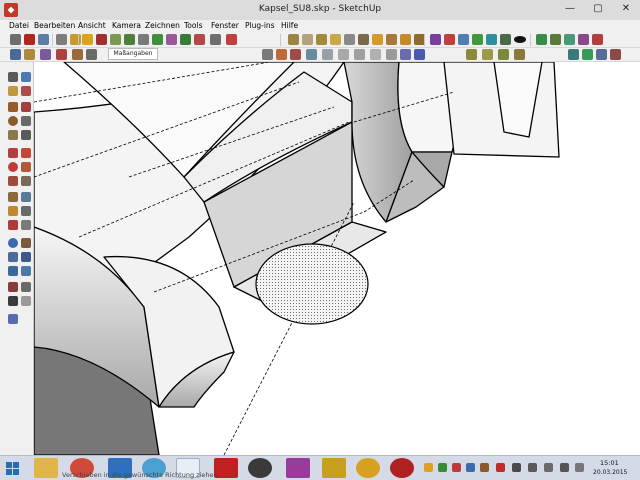 The image size is (640, 480). What do you see at coordinates (573, 54) in the screenshot?
I see `components-icon` at bounding box center [573, 54].